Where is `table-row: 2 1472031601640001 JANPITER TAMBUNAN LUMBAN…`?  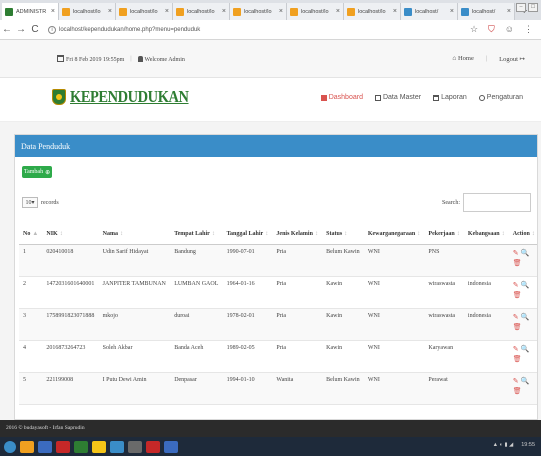 table-row: 2 1472031601640001 JANPITER TAMBUNAN LUMBAN… is located at coordinates (278, 292).